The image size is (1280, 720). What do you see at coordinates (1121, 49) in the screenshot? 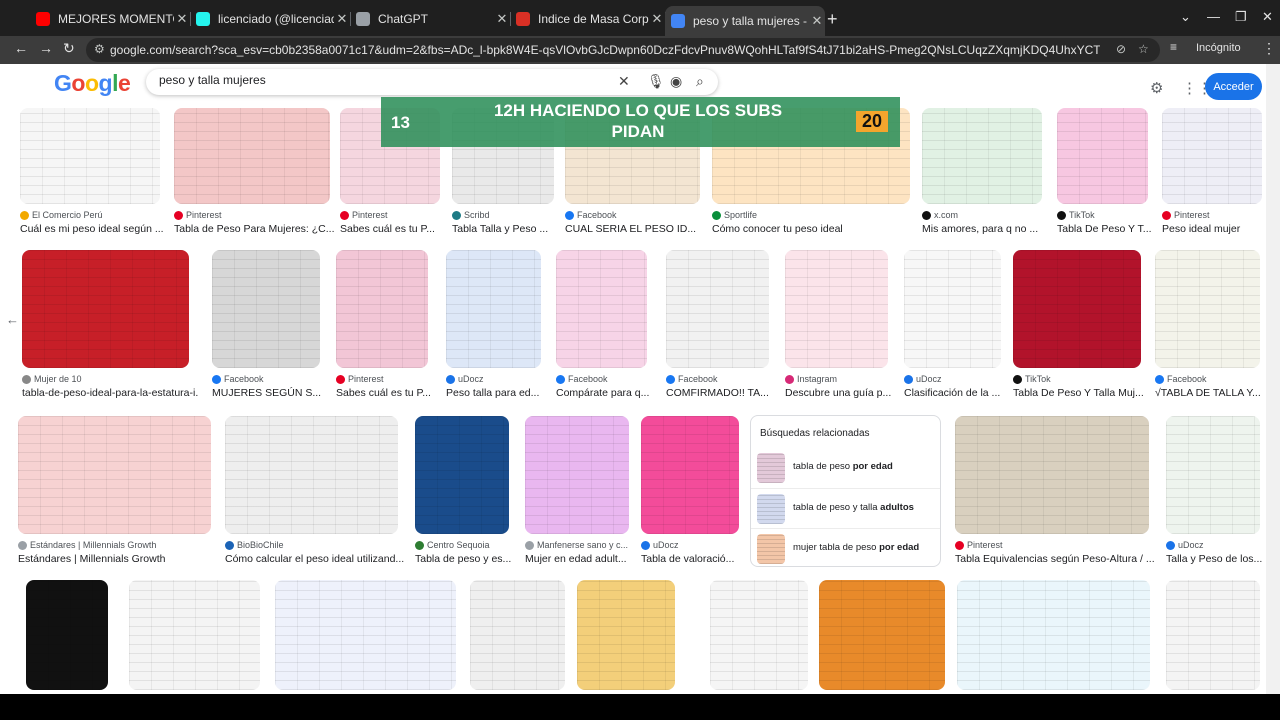
I see `eye-off-icon: ⊘` at bounding box center [1121, 49].